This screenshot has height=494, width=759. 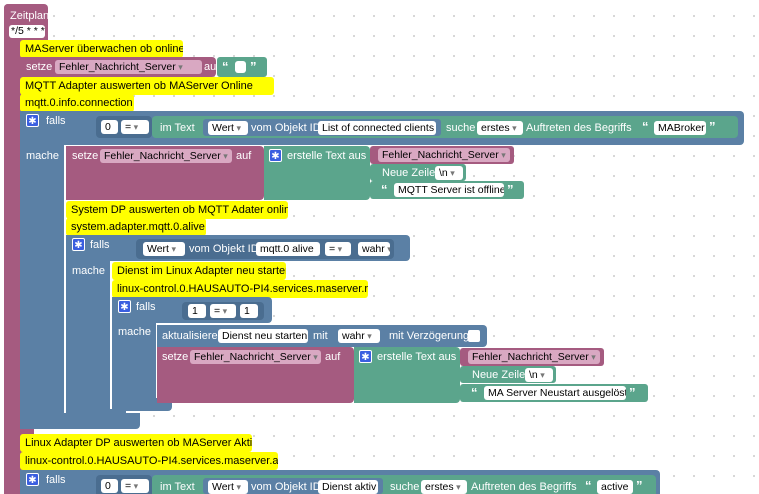 I want to click on object-id-field: Dienst aktiv, so click(x=348, y=487).